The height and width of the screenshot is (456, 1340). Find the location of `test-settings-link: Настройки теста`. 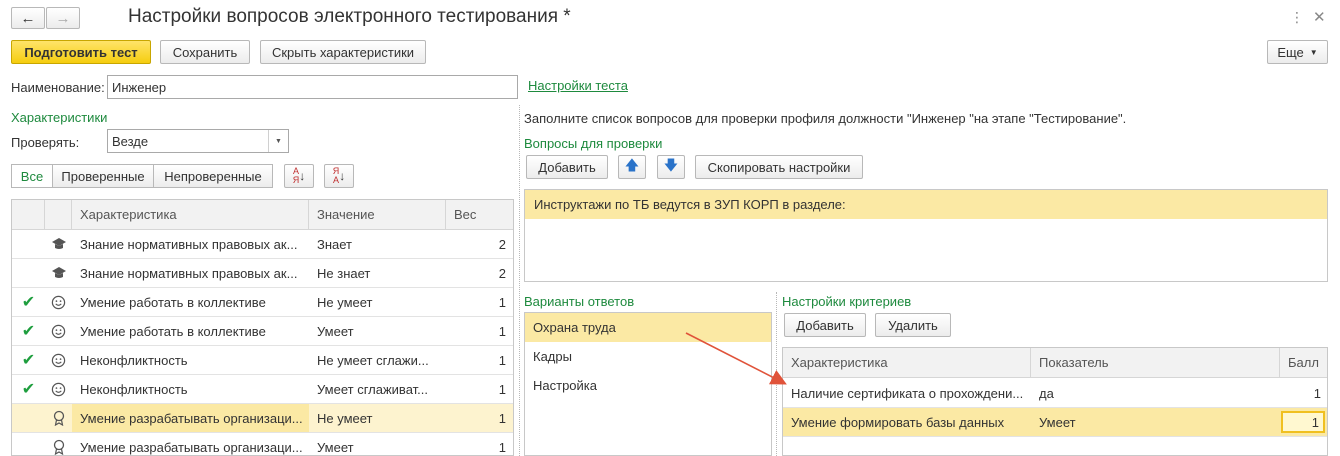

test-settings-link: Настройки теста is located at coordinates (578, 85).